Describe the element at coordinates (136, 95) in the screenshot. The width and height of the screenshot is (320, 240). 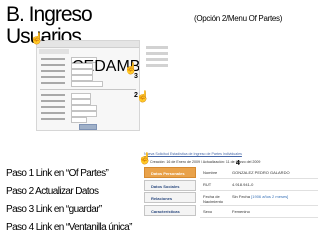
I see `step-marker-2: 2` at that location.